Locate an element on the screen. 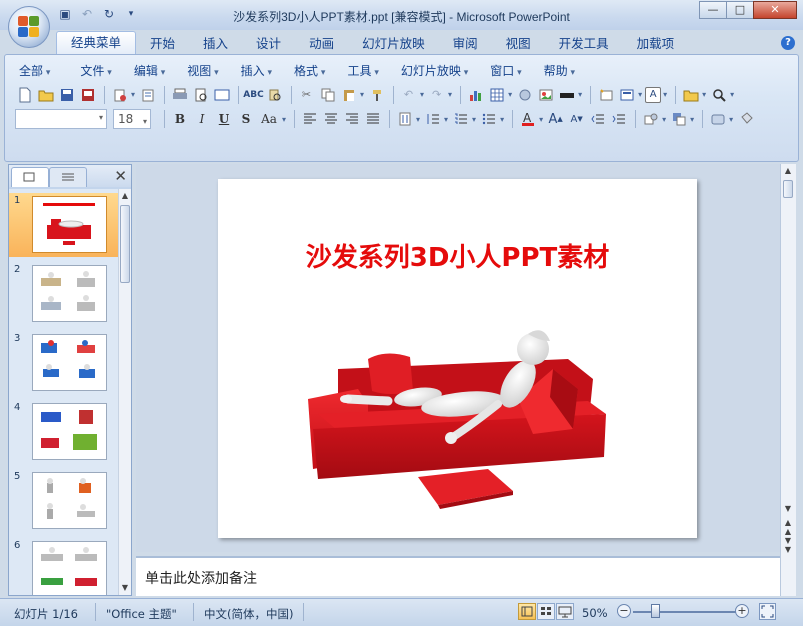 The image size is (803, 626). save-as-icon is located at coordinates (87, 94).